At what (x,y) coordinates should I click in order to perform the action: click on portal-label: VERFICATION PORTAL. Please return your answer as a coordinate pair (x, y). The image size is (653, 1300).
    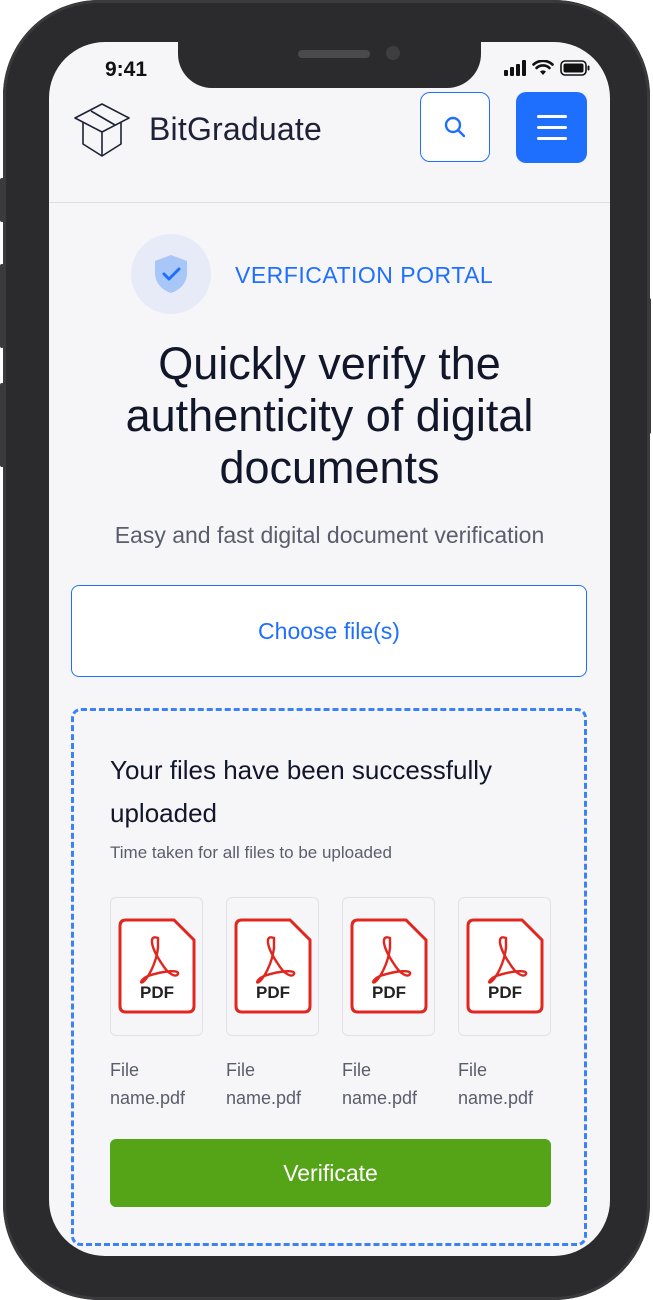
    Looking at the image, I should click on (364, 275).